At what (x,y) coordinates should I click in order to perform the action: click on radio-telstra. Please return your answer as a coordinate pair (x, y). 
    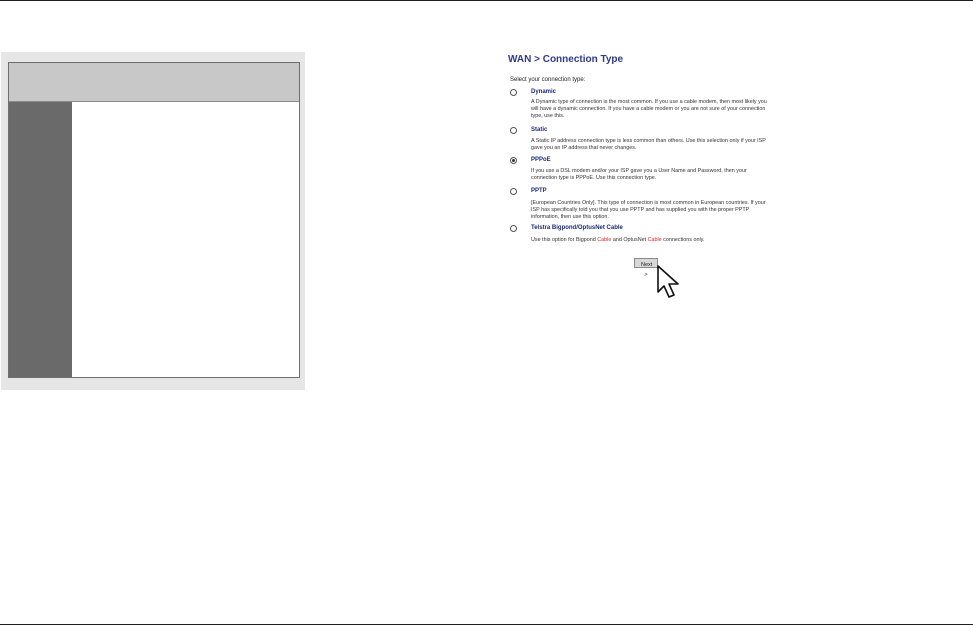
    Looking at the image, I should click on (513, 228).